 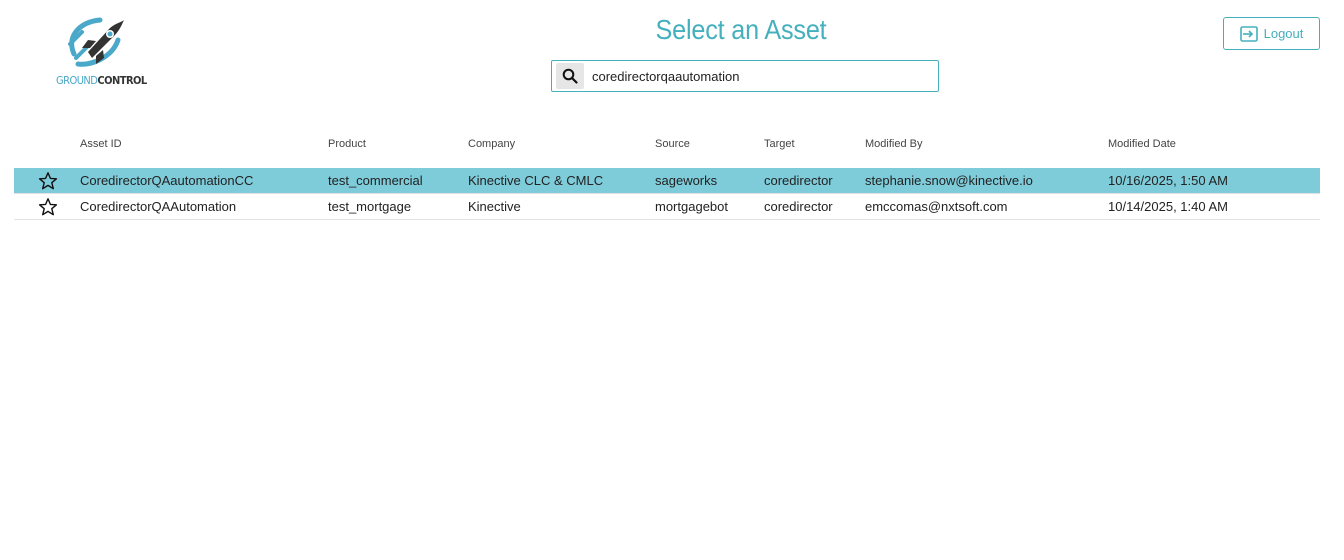 I want to click on logout-label: Logout, so click(x=1283, y=33).